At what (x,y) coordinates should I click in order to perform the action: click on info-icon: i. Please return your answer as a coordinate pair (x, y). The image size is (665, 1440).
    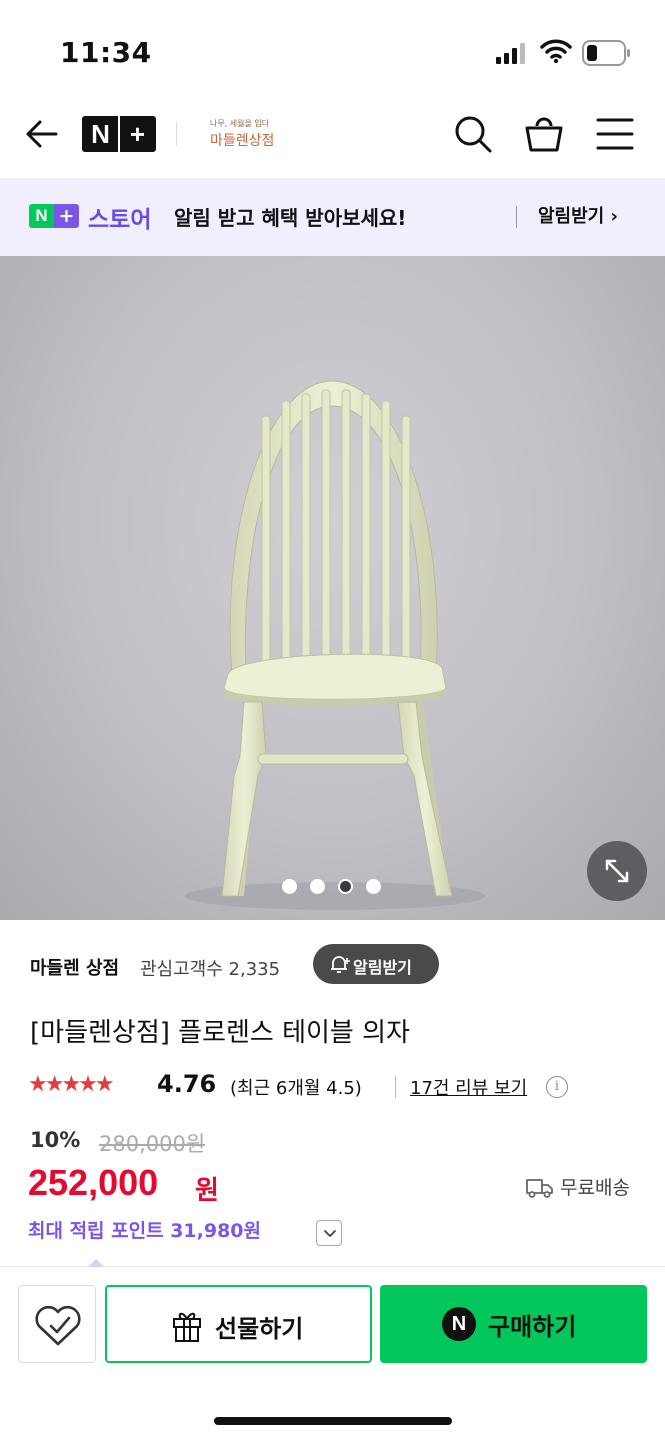
    Looking at the image, I should click on (557, 1087).